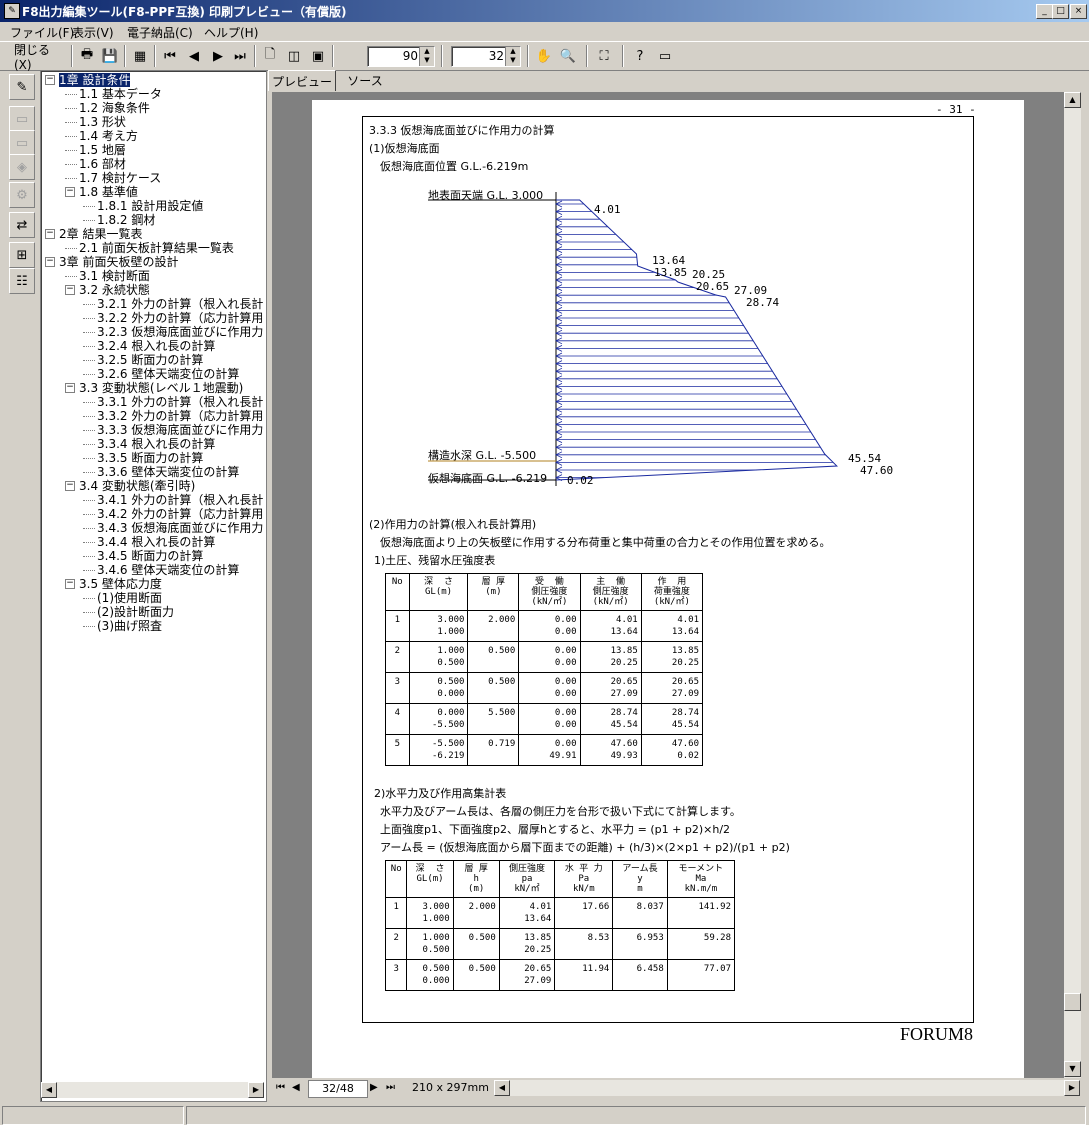 Image resolution: width=1089 pixels, height=1125 pixels. What do you see at coordinates (294, 56) in the screenshot?
I see `two-page-icon: ◫` at bounding box center [294, 56].